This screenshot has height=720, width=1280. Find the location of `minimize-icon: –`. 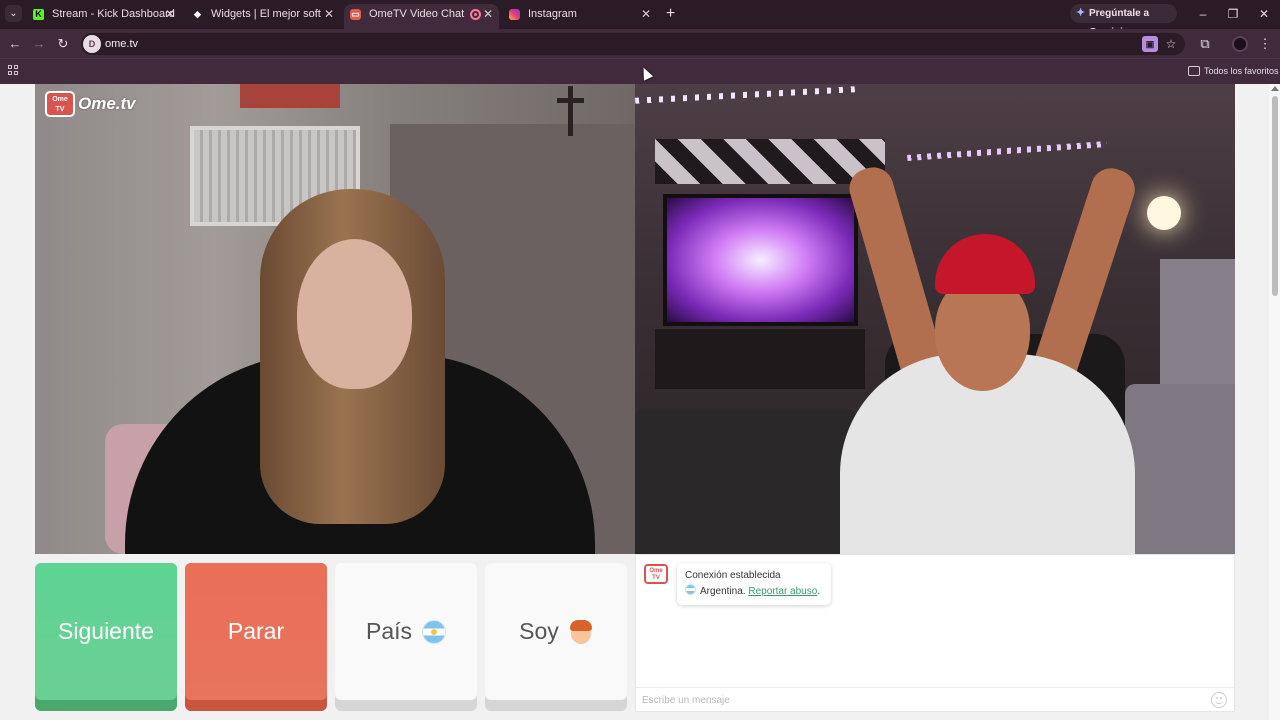

minimize-icon: – is located at coordinates (1203, 14).